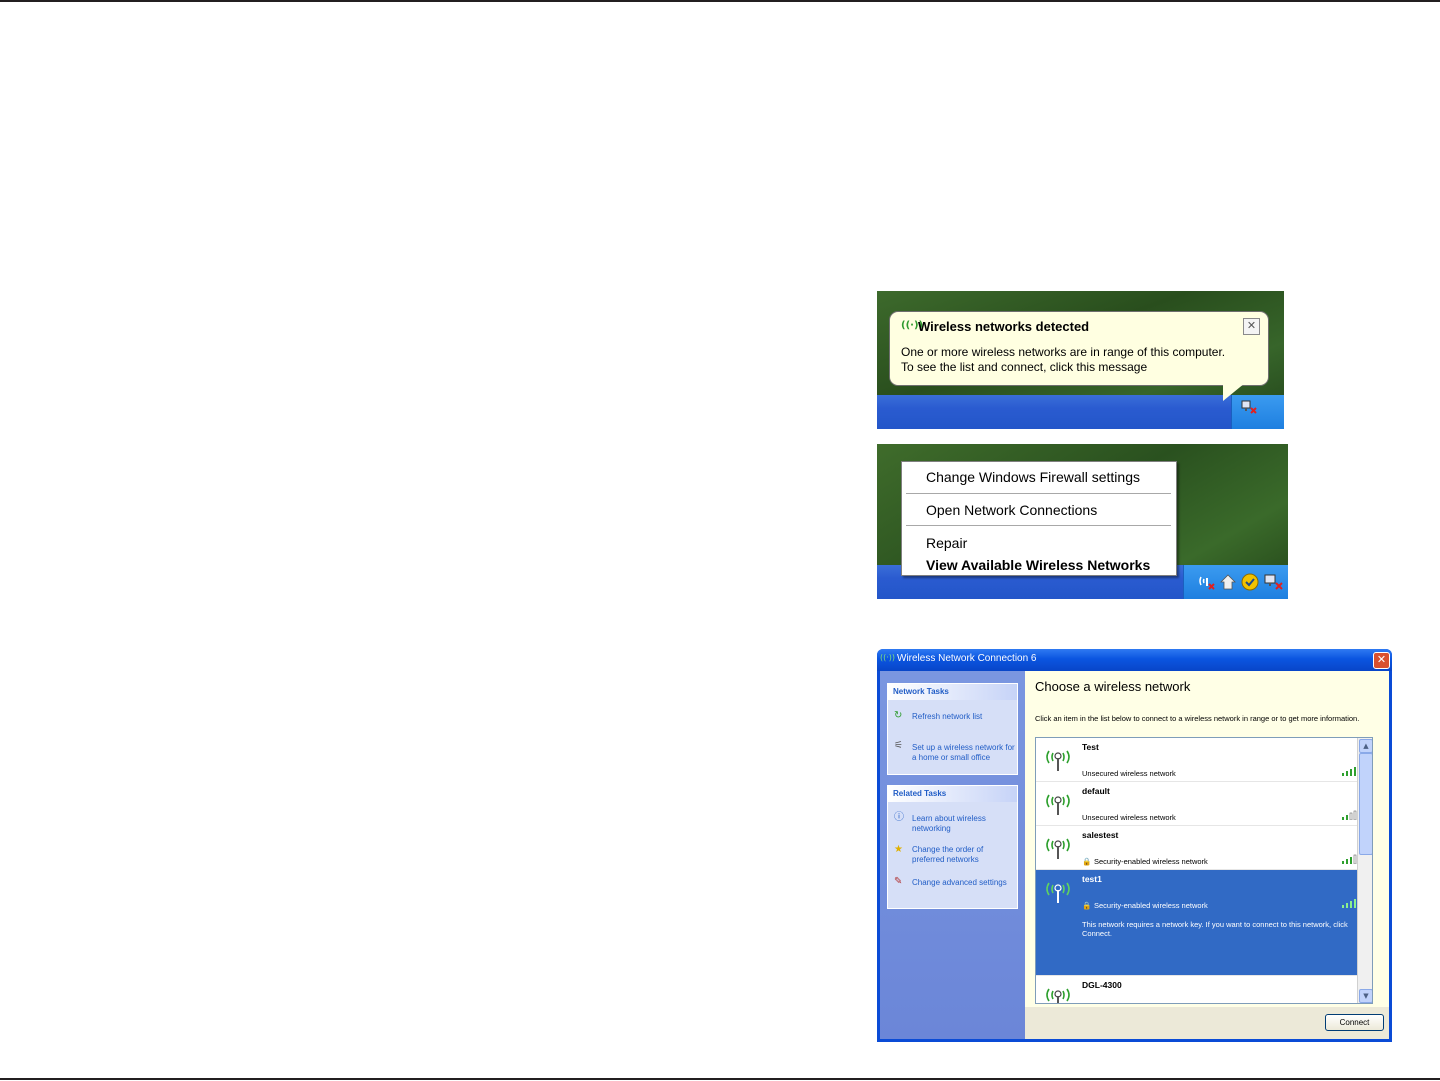 This screenshot has width=1440, height=1081. What do you see at coordinates (1250, 582) in the screenshot?
I see `security-shield-icon` at bounding box center [1250, 582].